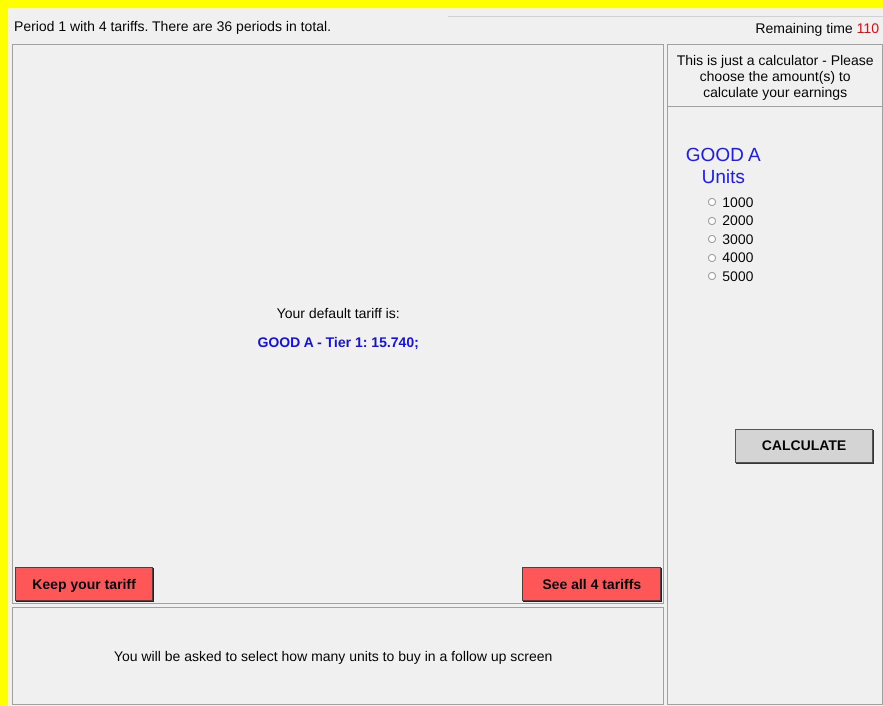 The width and height of the screenshot is (883, 706). Describe the element at coordinates (738, 276) in the screenshot. I see `option-label: 5000` at that location.